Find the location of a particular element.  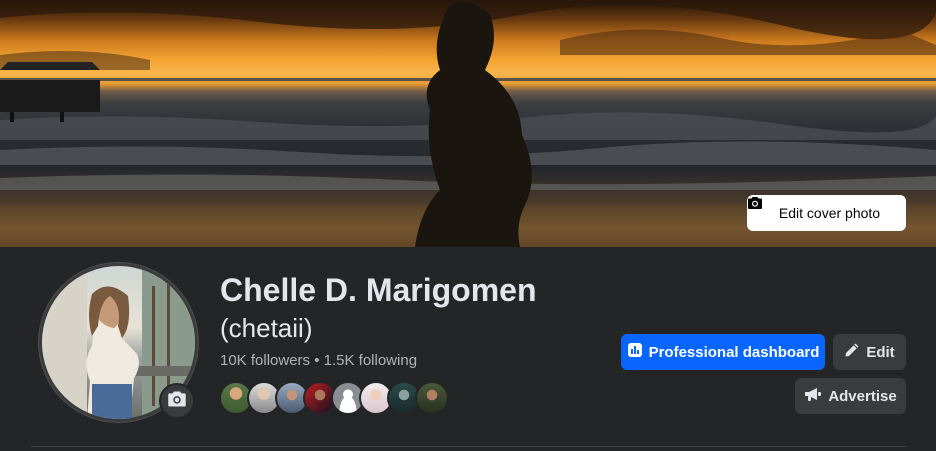

section-divider is located at coordinates (468, 446).